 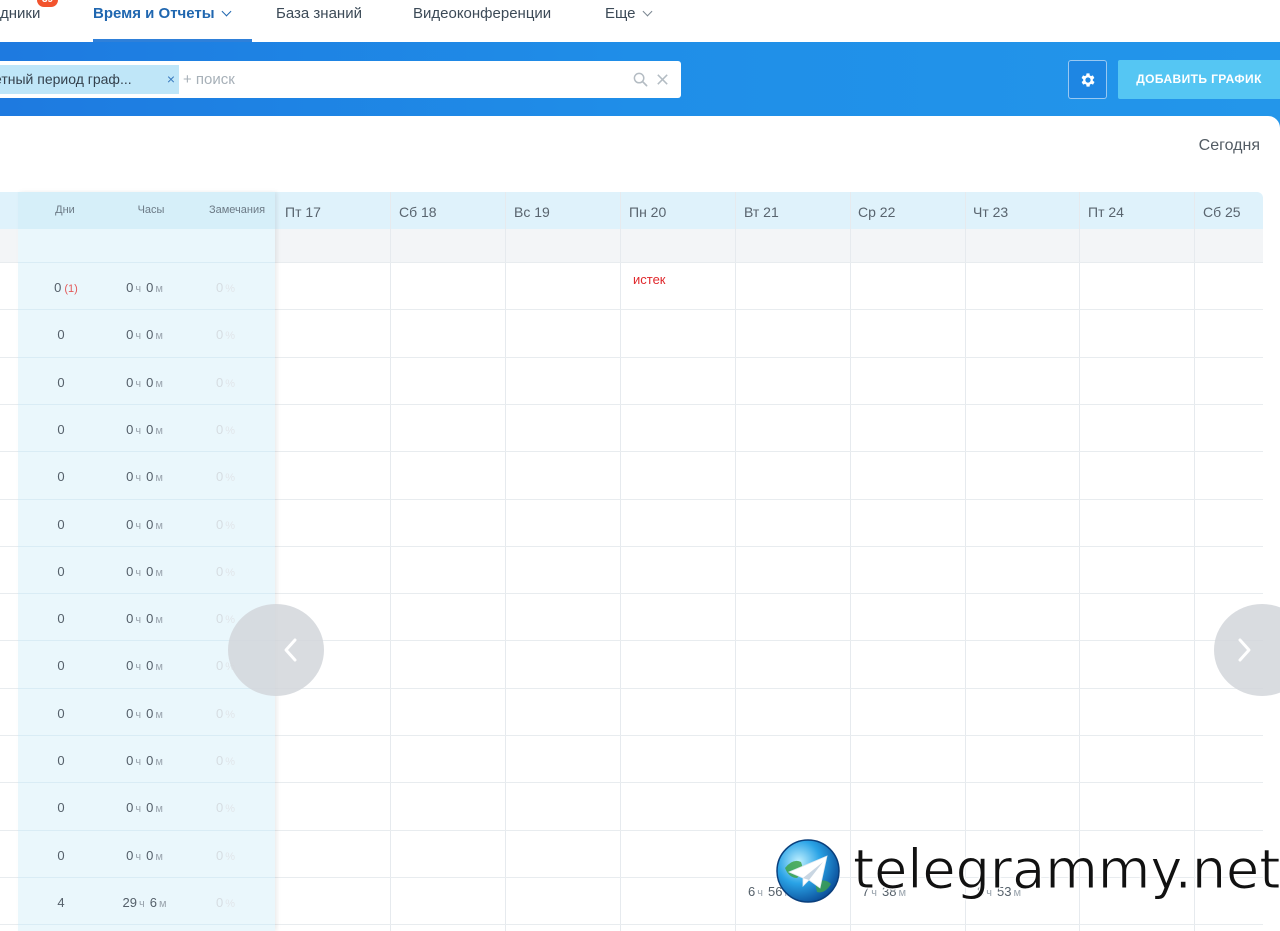 What do you see at coordinates (303, 212) in the screenshot?
I see `day-header: Пт 17` at bounding box center [303, 212].